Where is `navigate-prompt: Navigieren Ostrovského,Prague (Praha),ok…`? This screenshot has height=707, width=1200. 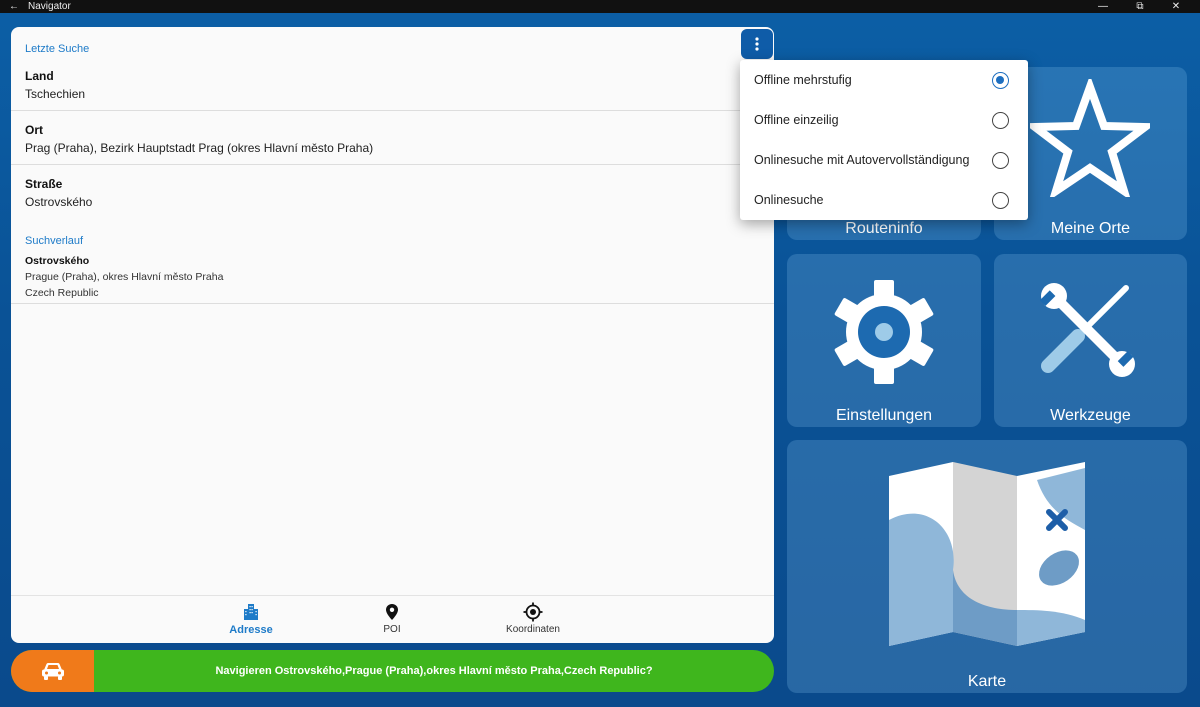 navigate-prompt: Navigieren Ostrovského,Prague (Praha),ok… is located at coordinates (434, 671).